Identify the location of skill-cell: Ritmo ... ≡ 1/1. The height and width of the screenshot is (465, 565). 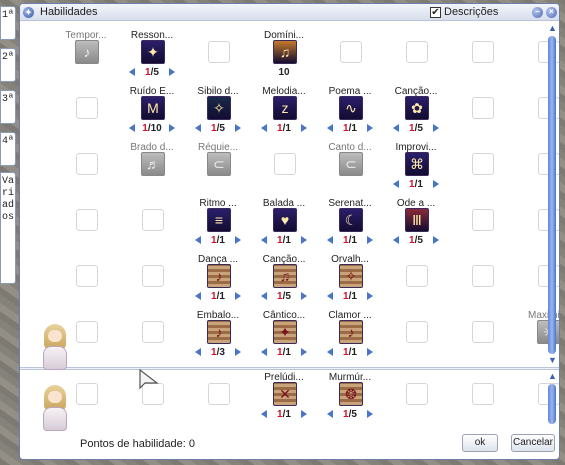
(218, 225).